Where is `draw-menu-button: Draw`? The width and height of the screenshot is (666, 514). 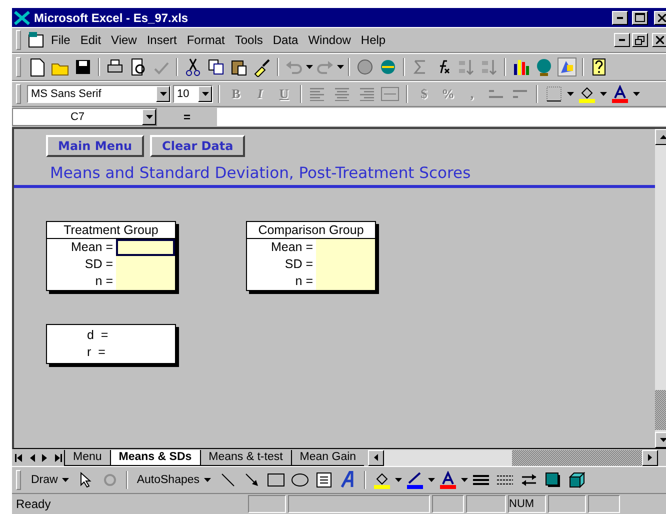
draw-menu-button: Draw is located at coordinates (50, 480).